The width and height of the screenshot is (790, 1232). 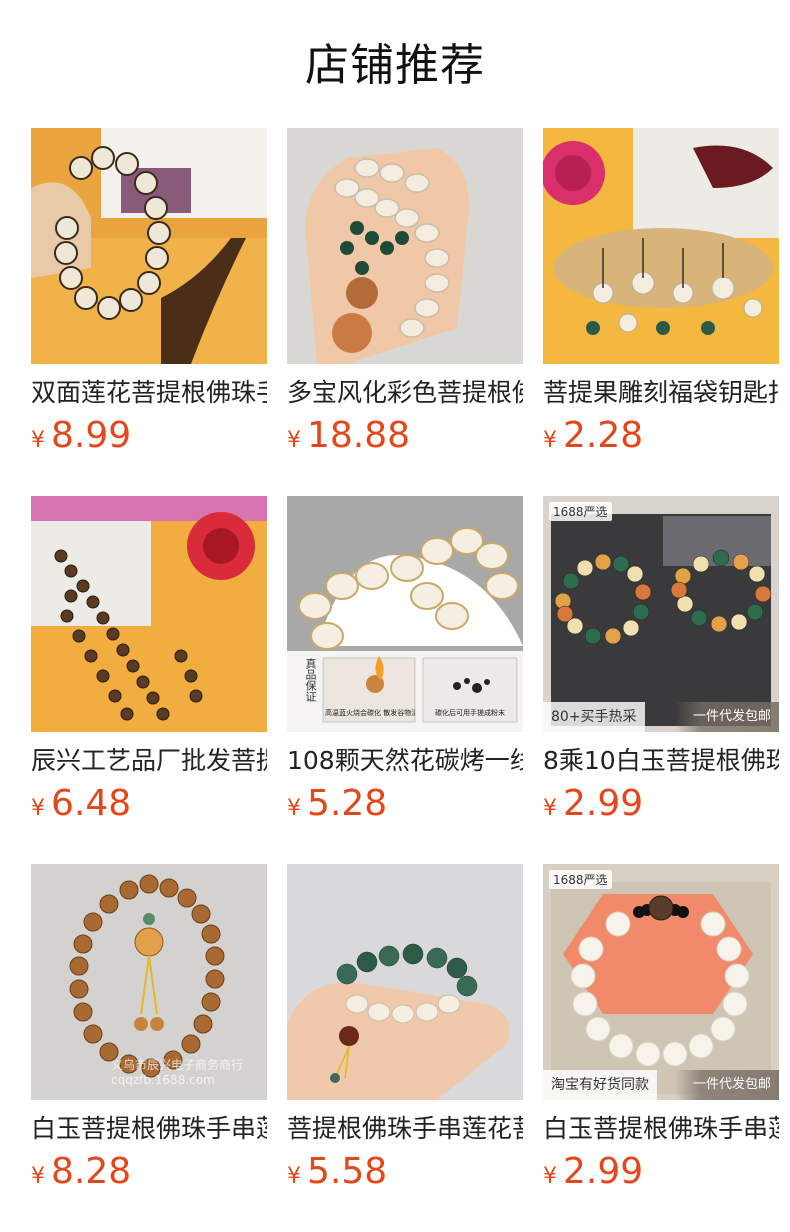 I want to click on product-price: ¥18.88, so click(x=405, y=436).